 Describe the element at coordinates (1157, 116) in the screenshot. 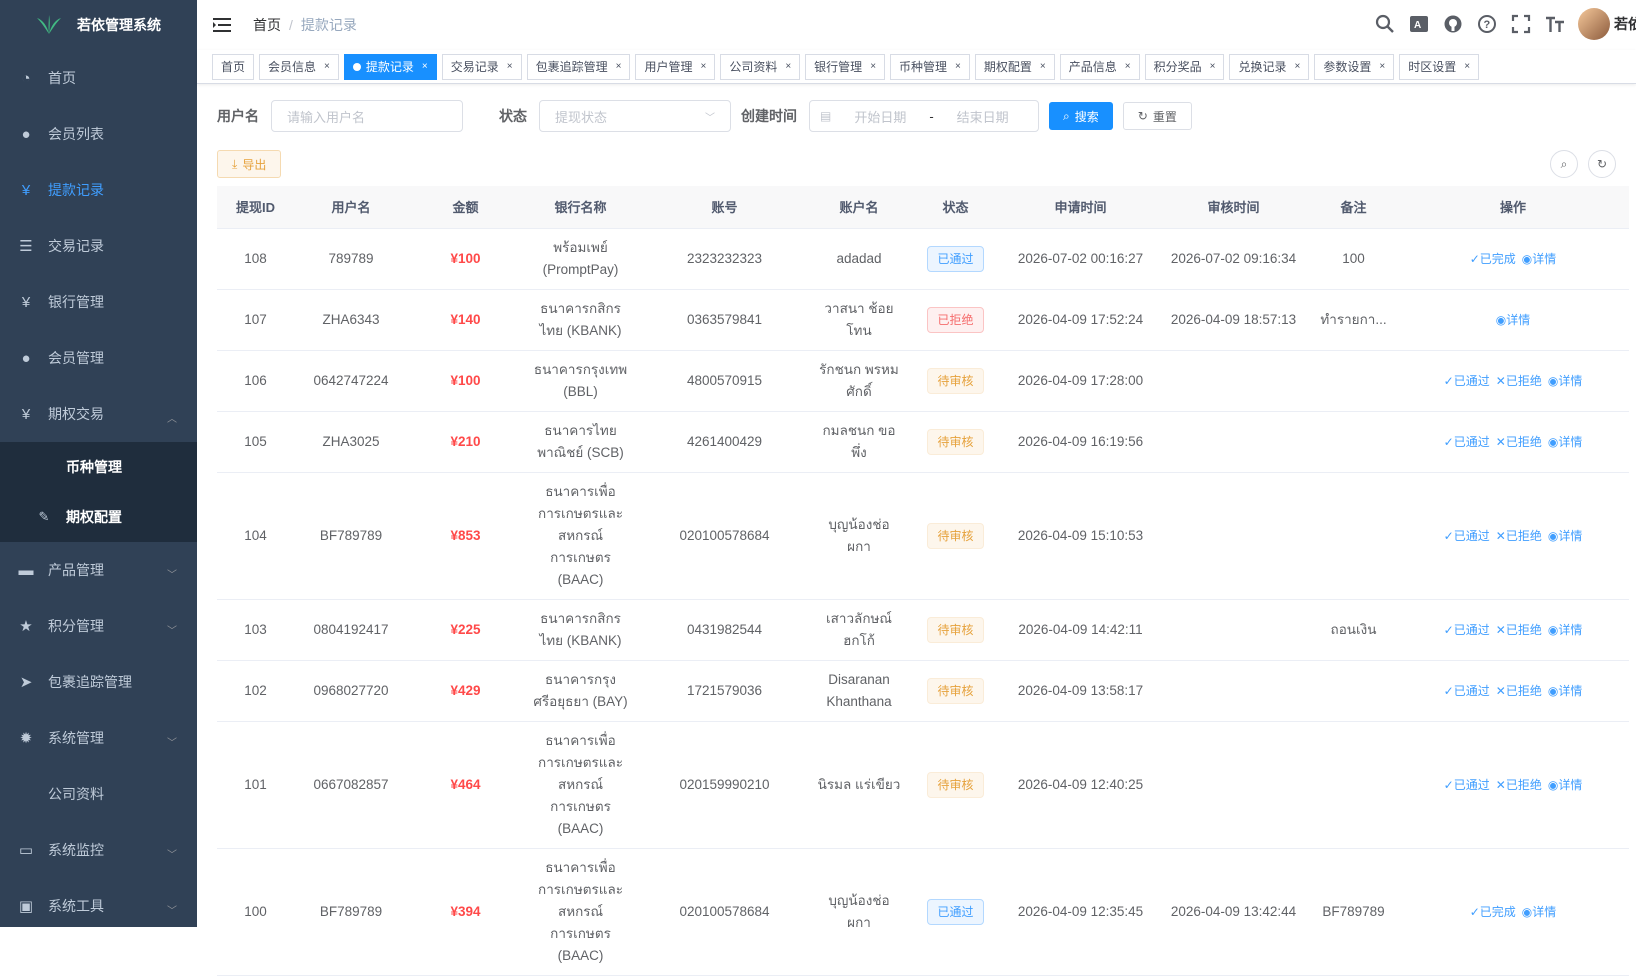

I see `reset-button: ↻ 重置` at that location.